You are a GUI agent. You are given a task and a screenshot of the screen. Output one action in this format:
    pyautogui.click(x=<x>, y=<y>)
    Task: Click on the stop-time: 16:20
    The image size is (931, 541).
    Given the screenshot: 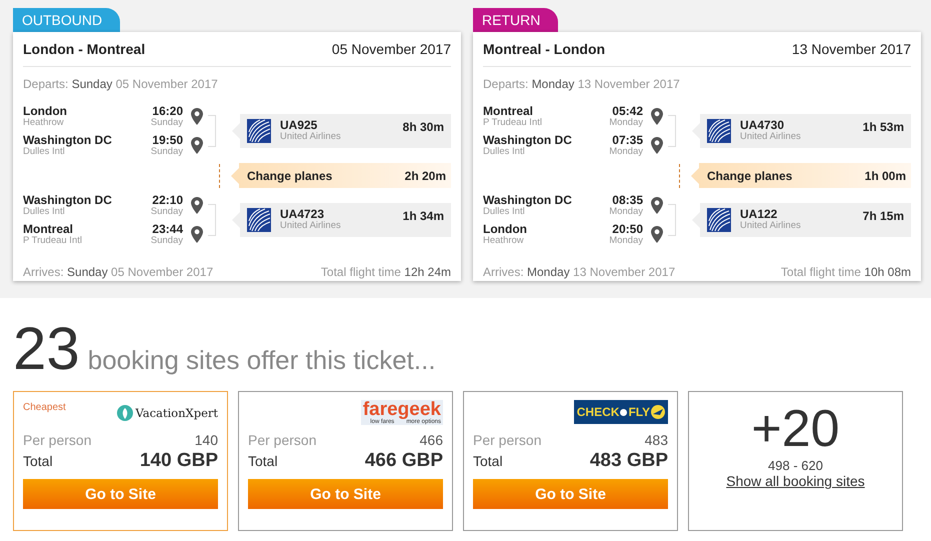 What is the action you would take?
    pyautogui.click(x=167, y=110)
    